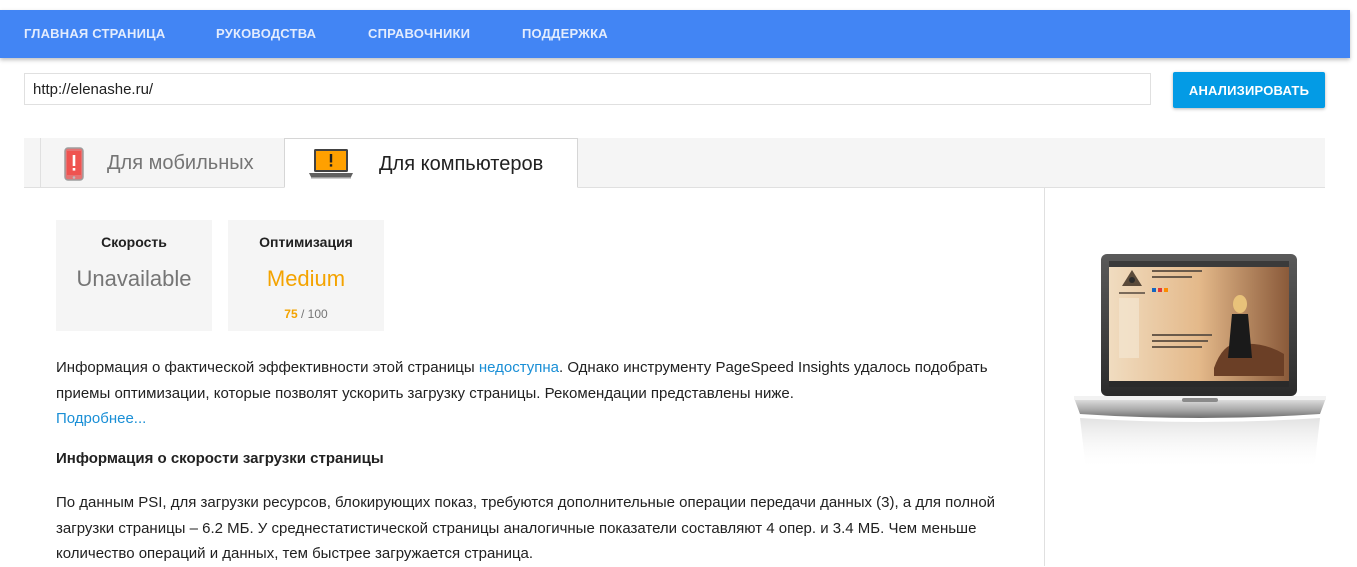 This screenshot has width=1357, height=567. What do you see at coordinates (1200, 362) in the screenshot?
I see `laptop-screenshot-preview` at bounding box center [1200, 362].